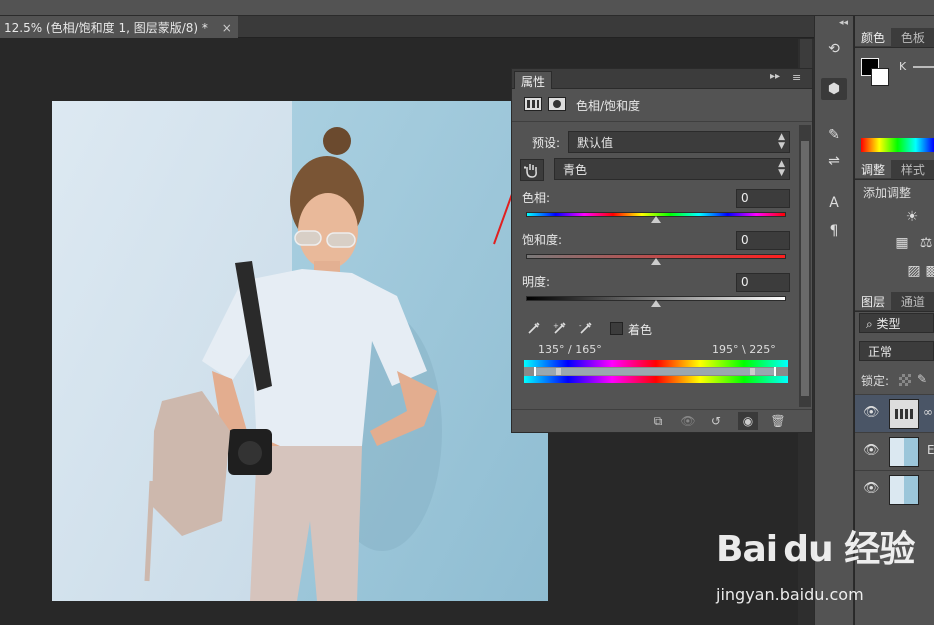 This screenshot has height=625, width=934. I want to click on layers-panel-header: 图层 通道, so click(894, 302).